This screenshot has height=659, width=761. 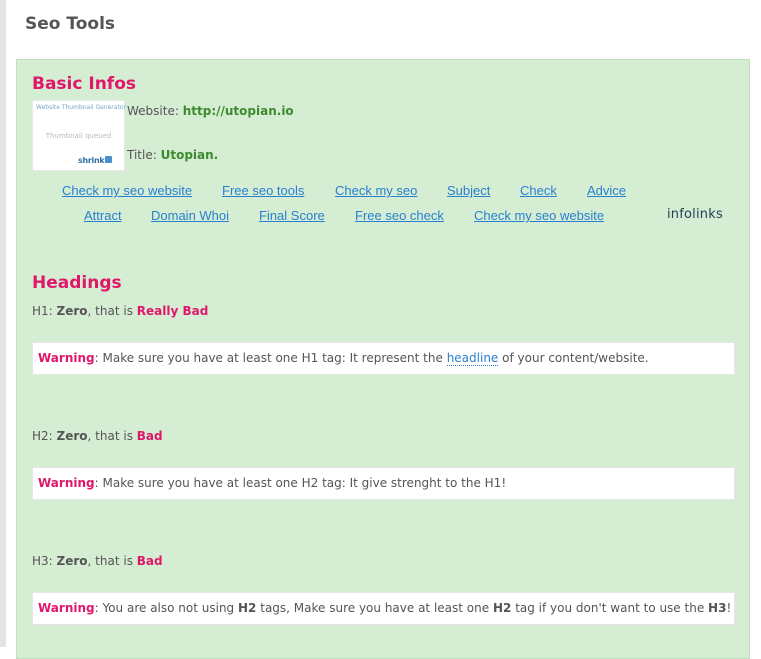 I want to click on ad-link: Domain Whoi, so click(x=190, y=215).